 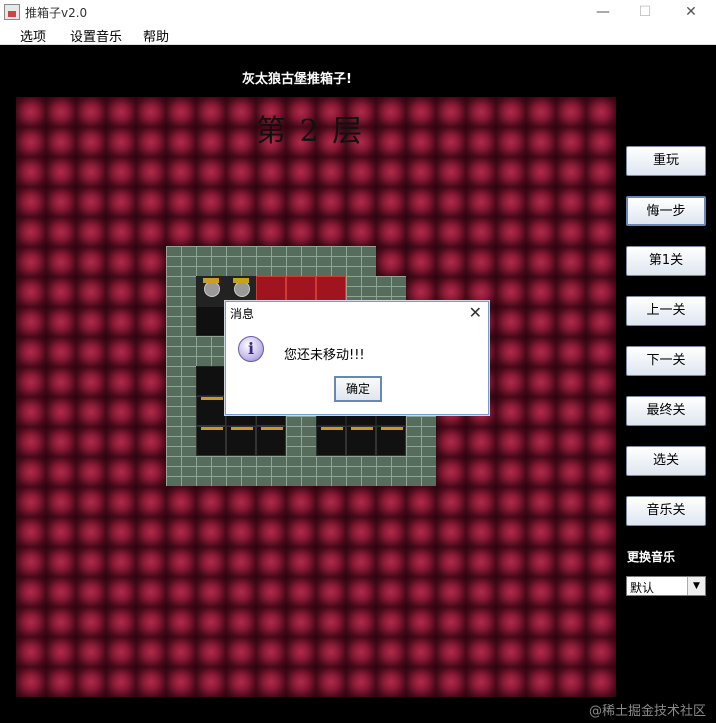 I want to click on minimize-button: —, so click(x=603, y=12).